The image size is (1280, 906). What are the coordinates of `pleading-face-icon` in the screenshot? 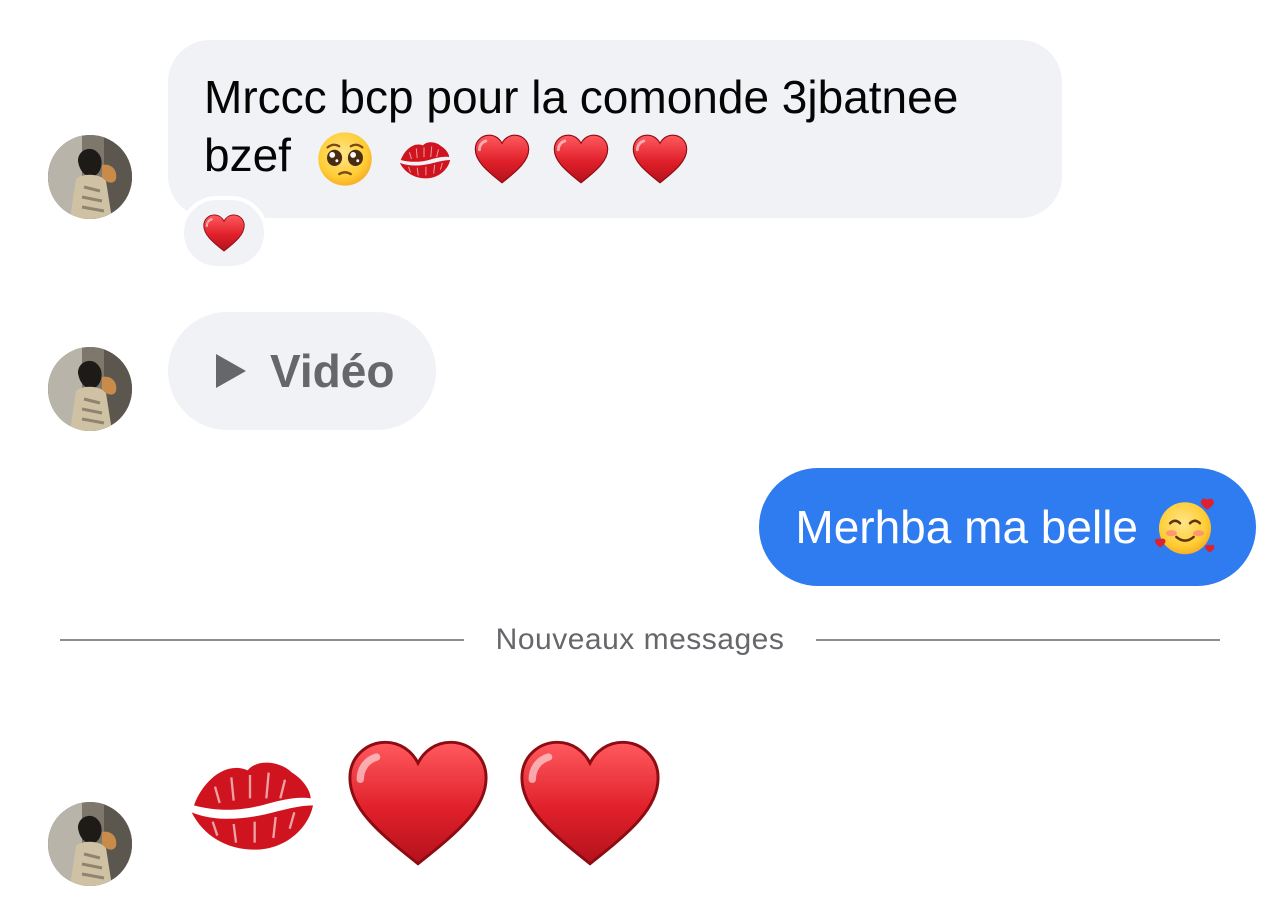 It's located at (345, 159).